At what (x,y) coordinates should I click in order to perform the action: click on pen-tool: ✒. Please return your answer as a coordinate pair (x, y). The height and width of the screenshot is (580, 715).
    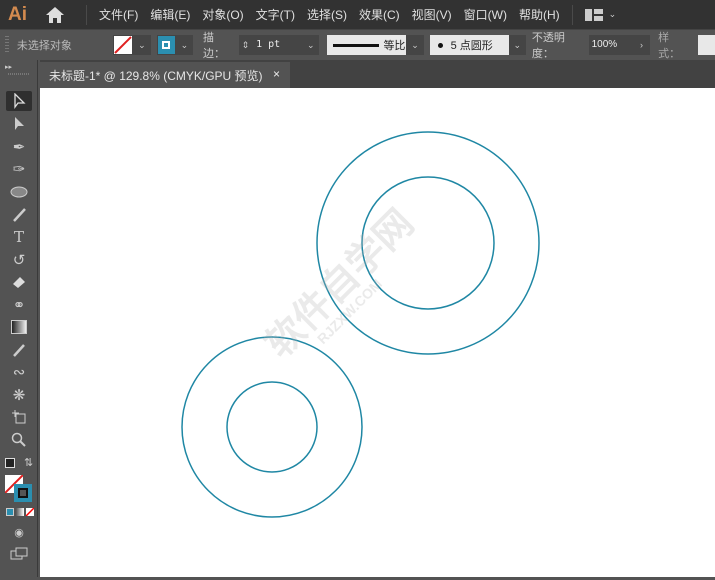
    Looking at the image, I should click on (19, 147).